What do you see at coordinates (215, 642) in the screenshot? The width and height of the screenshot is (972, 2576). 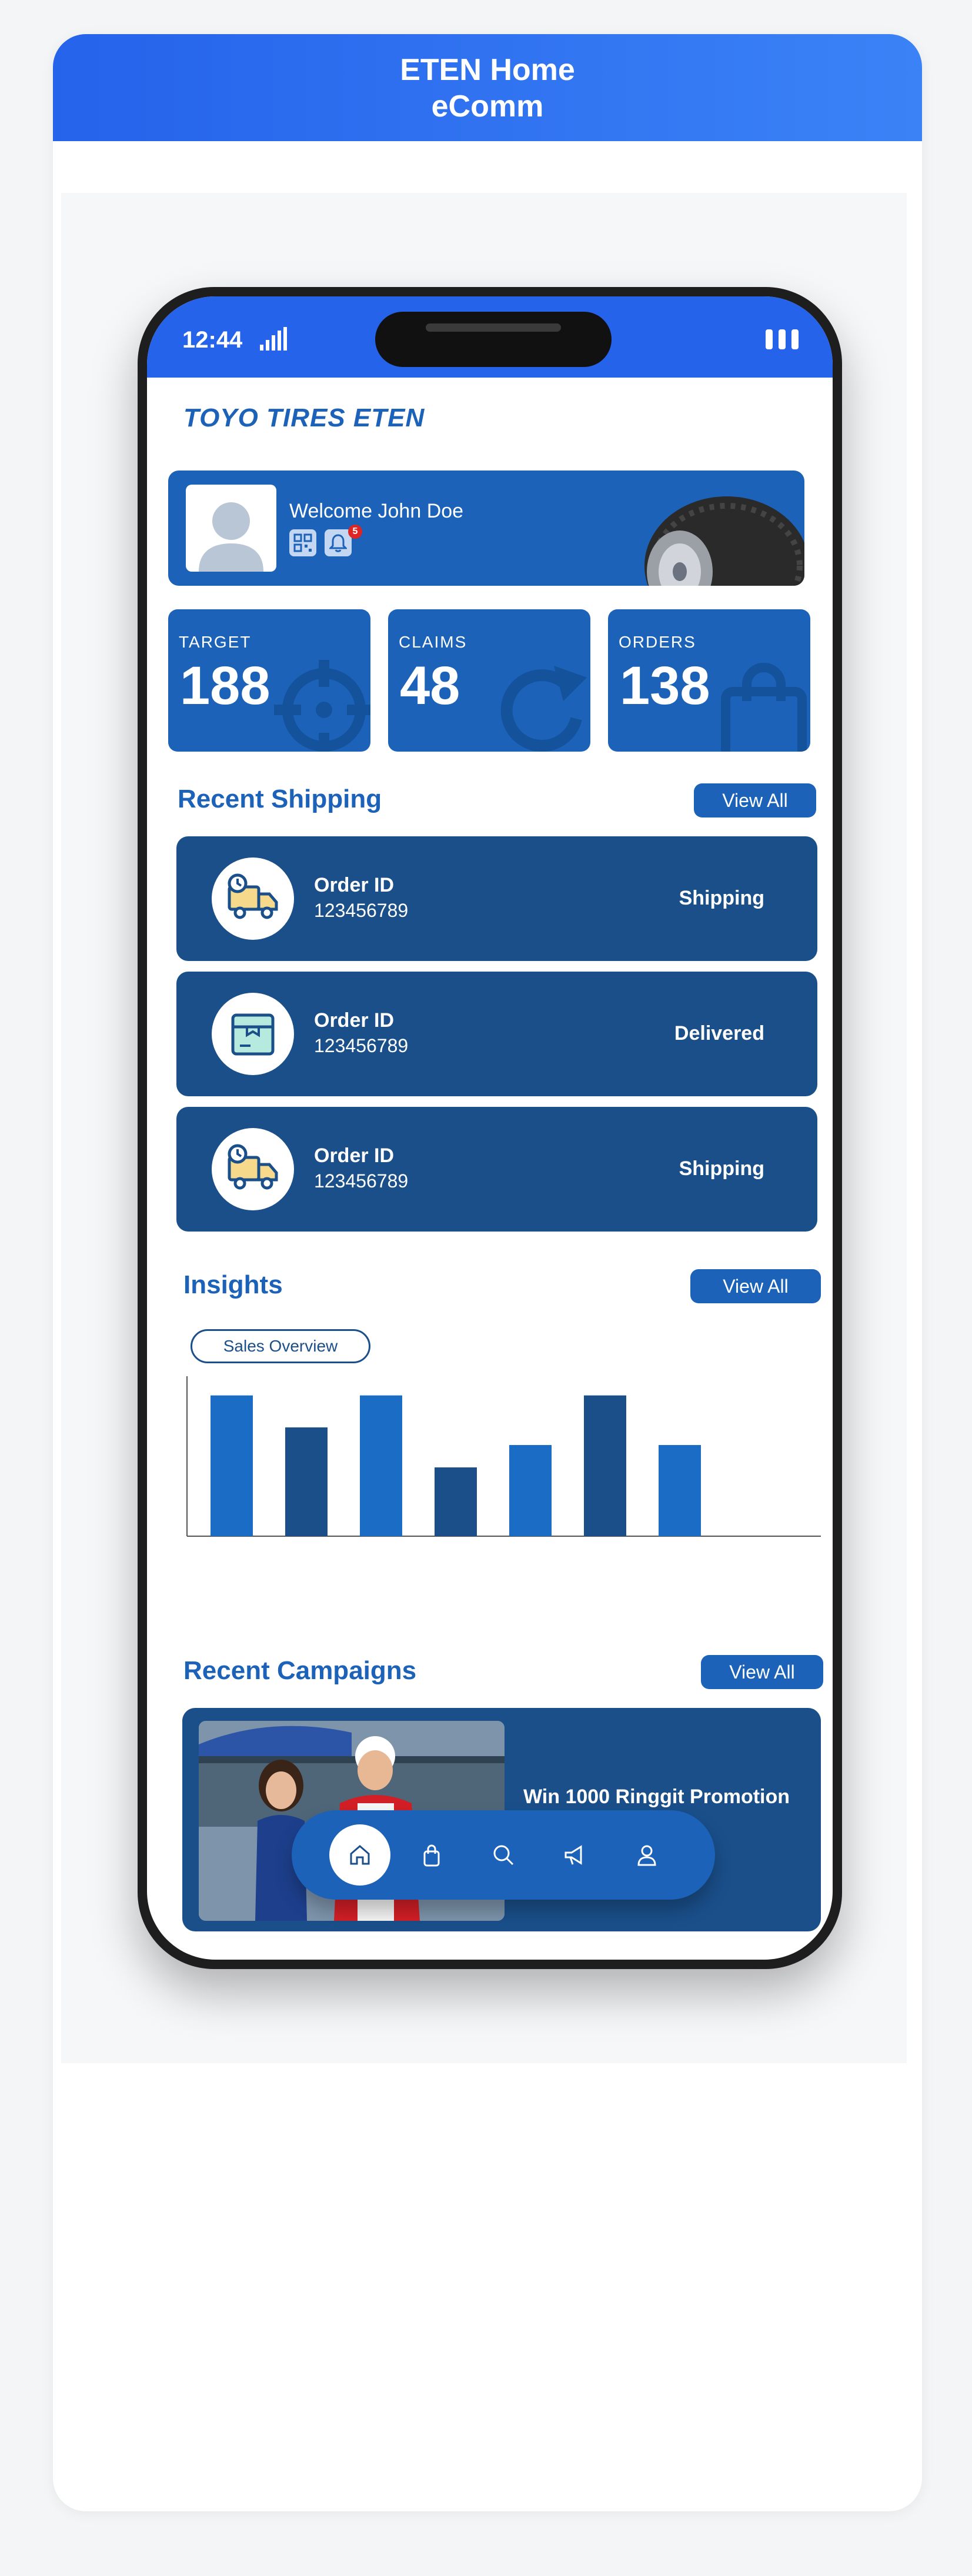 I see `stat-label: TARGET` at bounding box center [215, 642].